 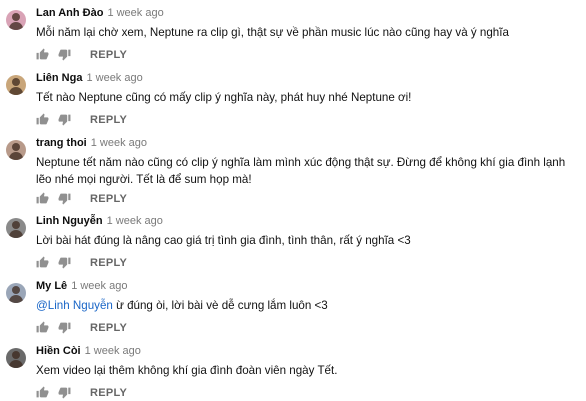 What do you see at coordinates (51, 286) in the screenshot?
I see `comment-author: My Lê` at bounding box center [51, 286].